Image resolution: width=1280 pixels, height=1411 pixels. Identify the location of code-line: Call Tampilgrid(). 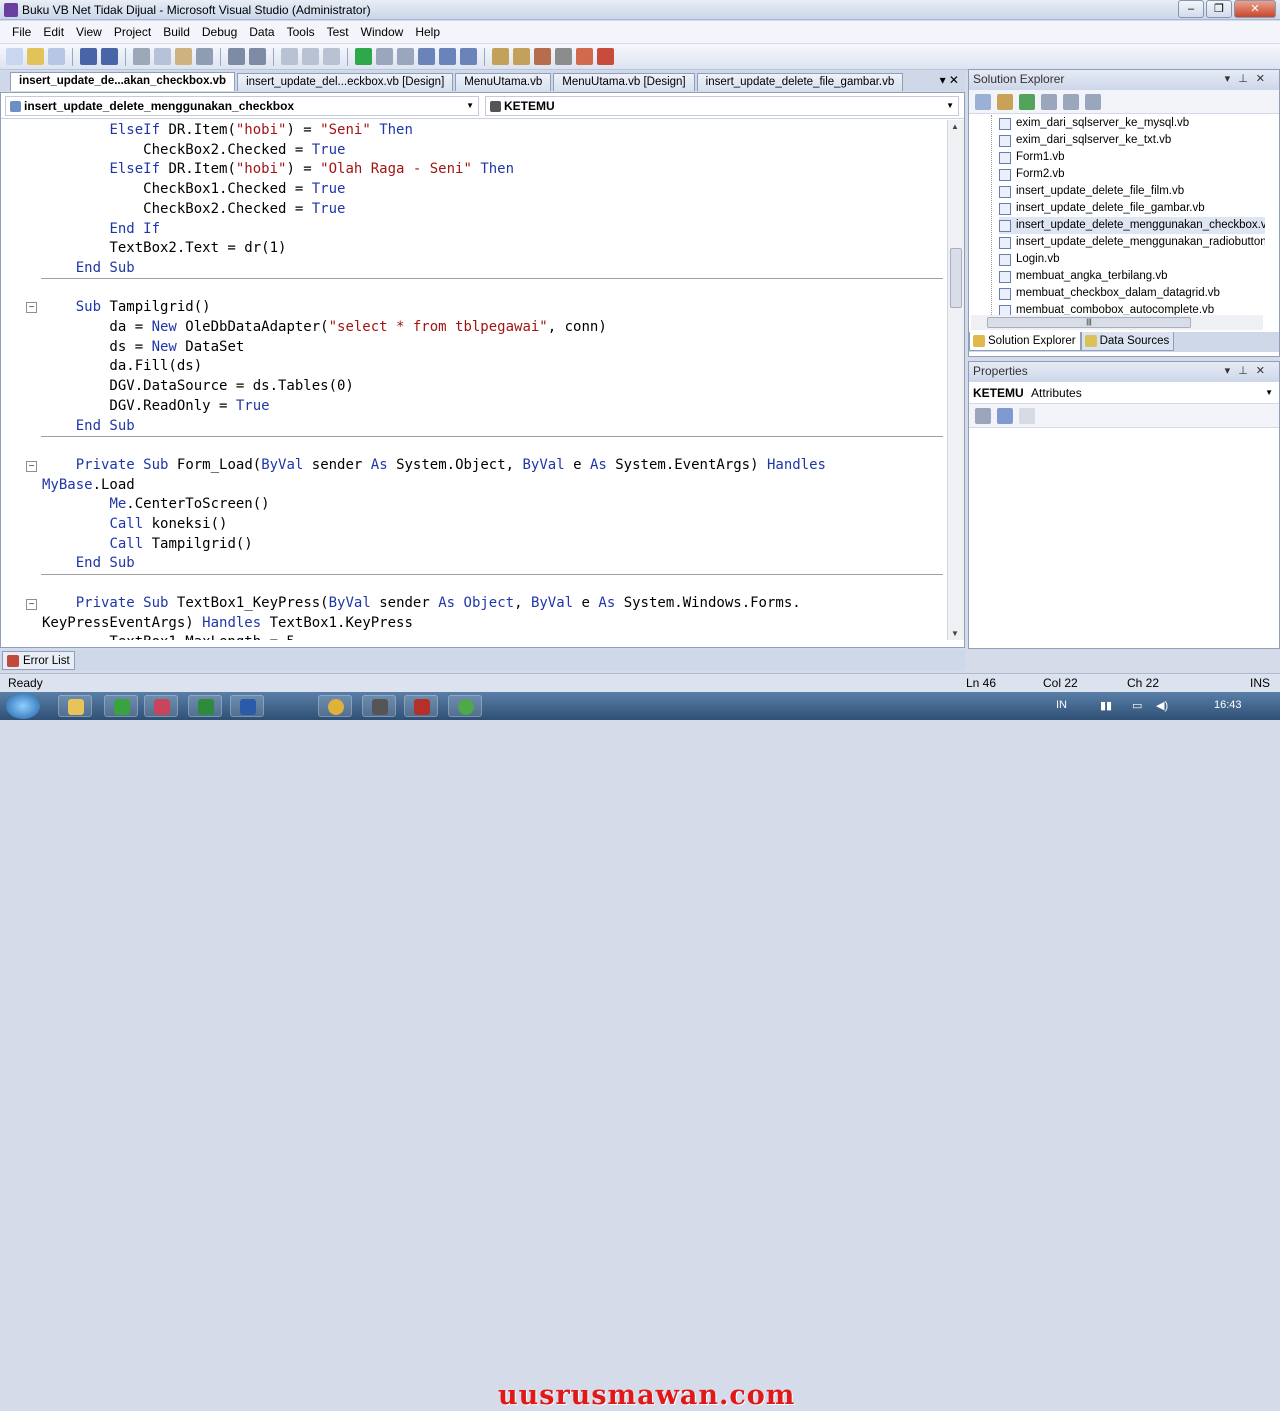
(147, 544).